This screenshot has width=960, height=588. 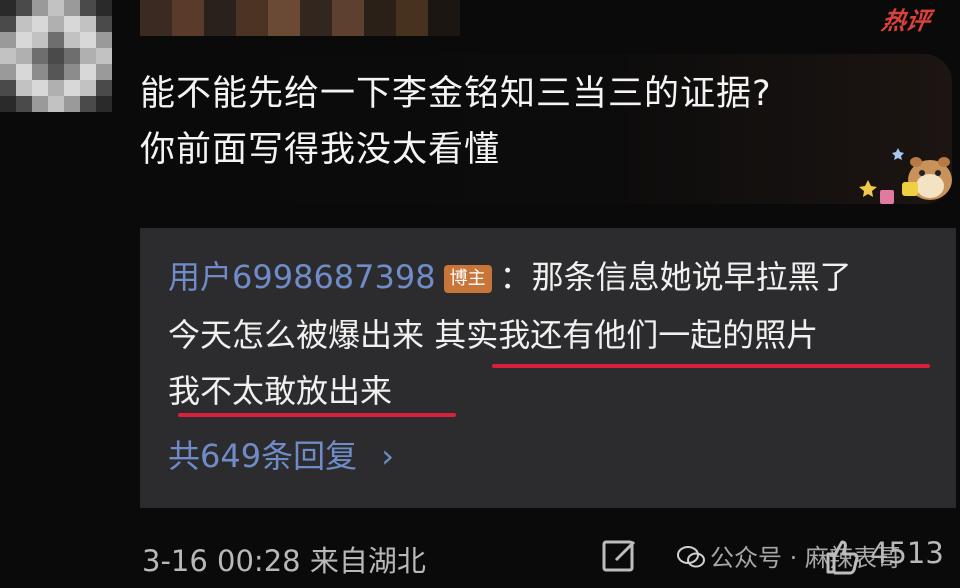 What do you see at coordinates (456, 94) in the screenshot?
I see `comment-line-1: 能不能先给一下李金铭知三当三的证据?` at bounding box center [456, 94].